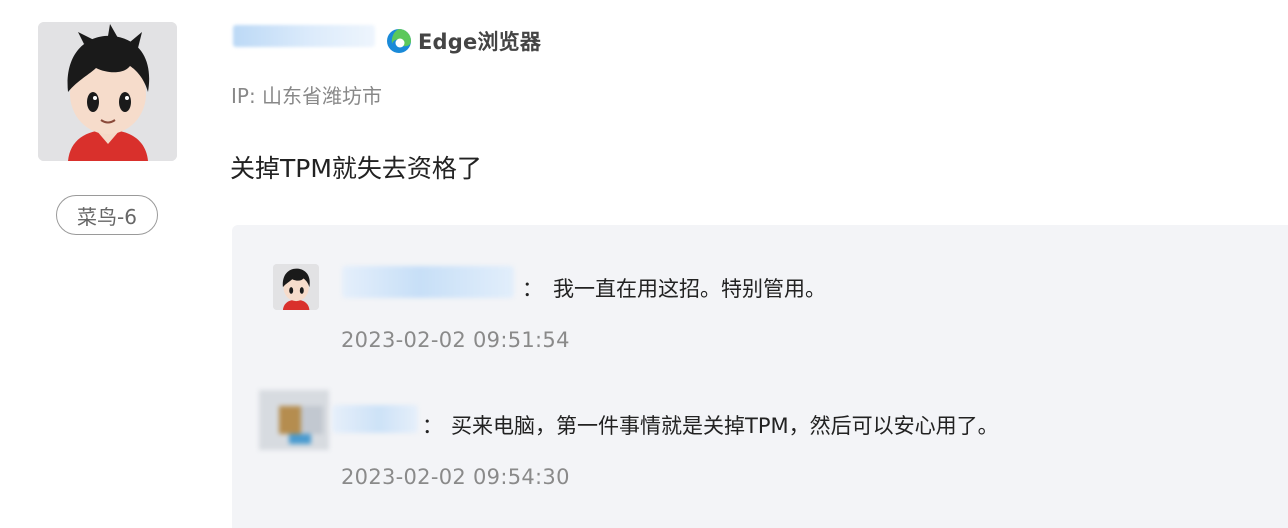 This screenshot has width=1288, height=528. What do you see at coordinates (307, 96) in the screenshot?
I see `ip-location: IP: 山东省潍坊市` at bounding box center [307, 96].